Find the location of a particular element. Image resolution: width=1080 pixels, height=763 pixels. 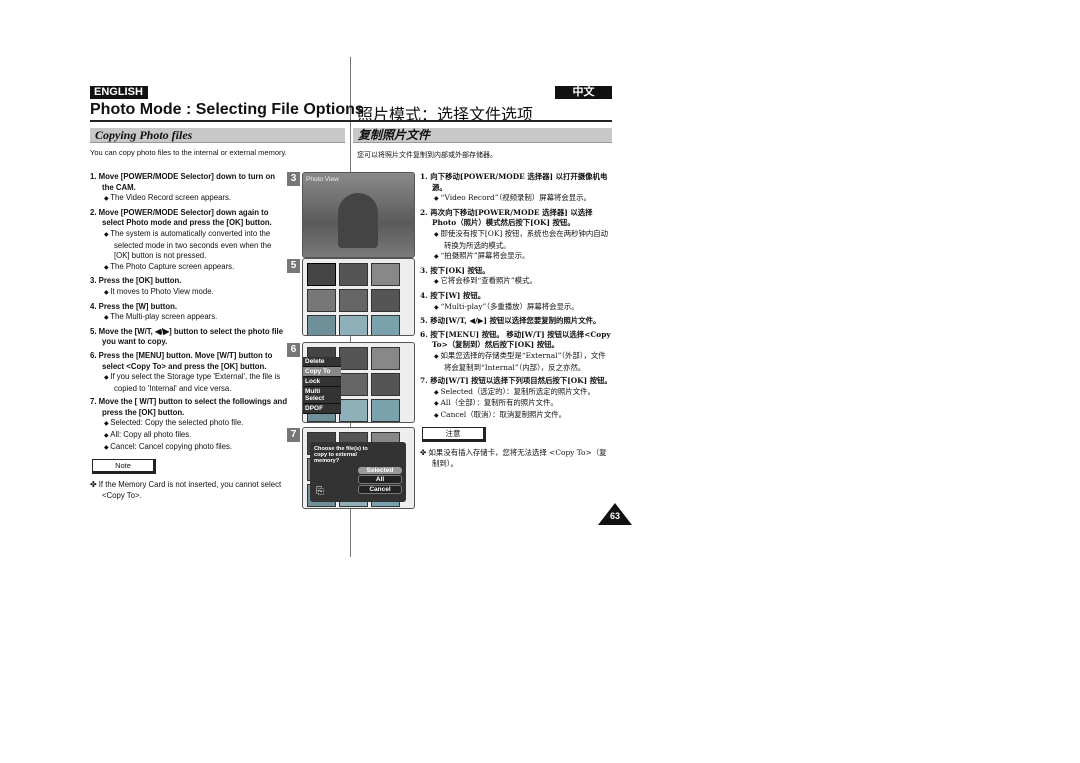

chinese-badge: 中文 is located at coordinates (583, 92).